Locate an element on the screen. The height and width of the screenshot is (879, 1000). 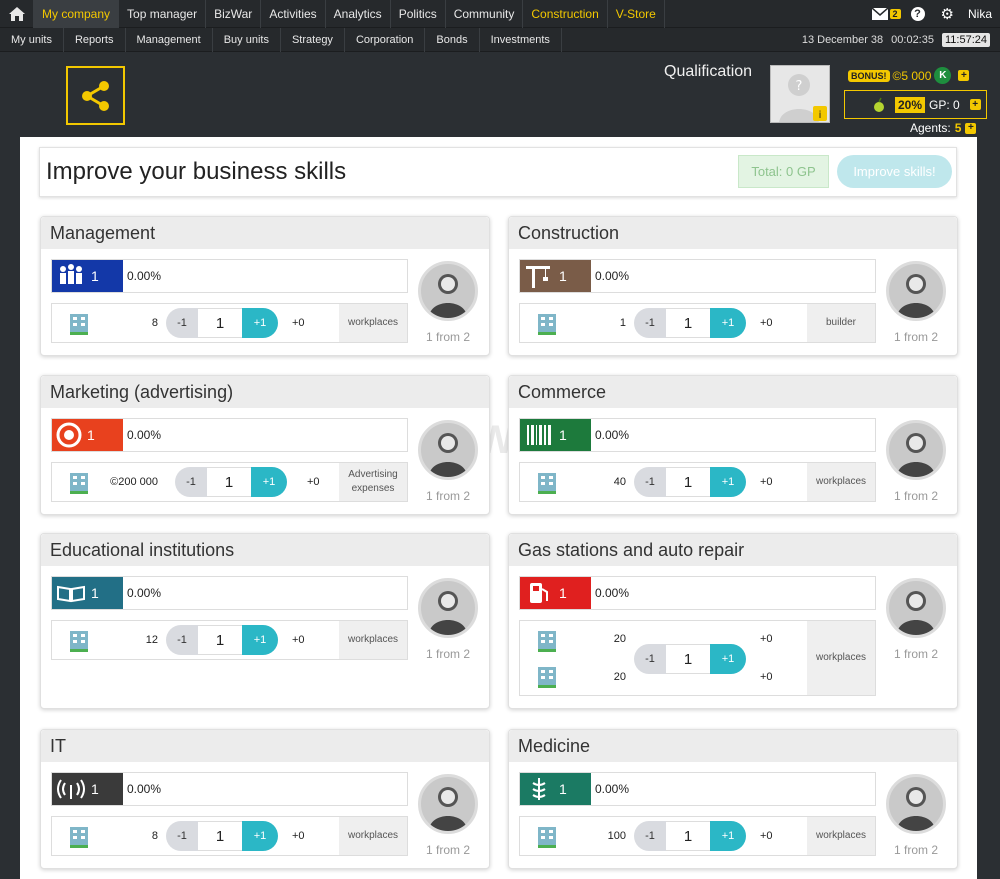
username: Nika is located at coordinates (980, 14).